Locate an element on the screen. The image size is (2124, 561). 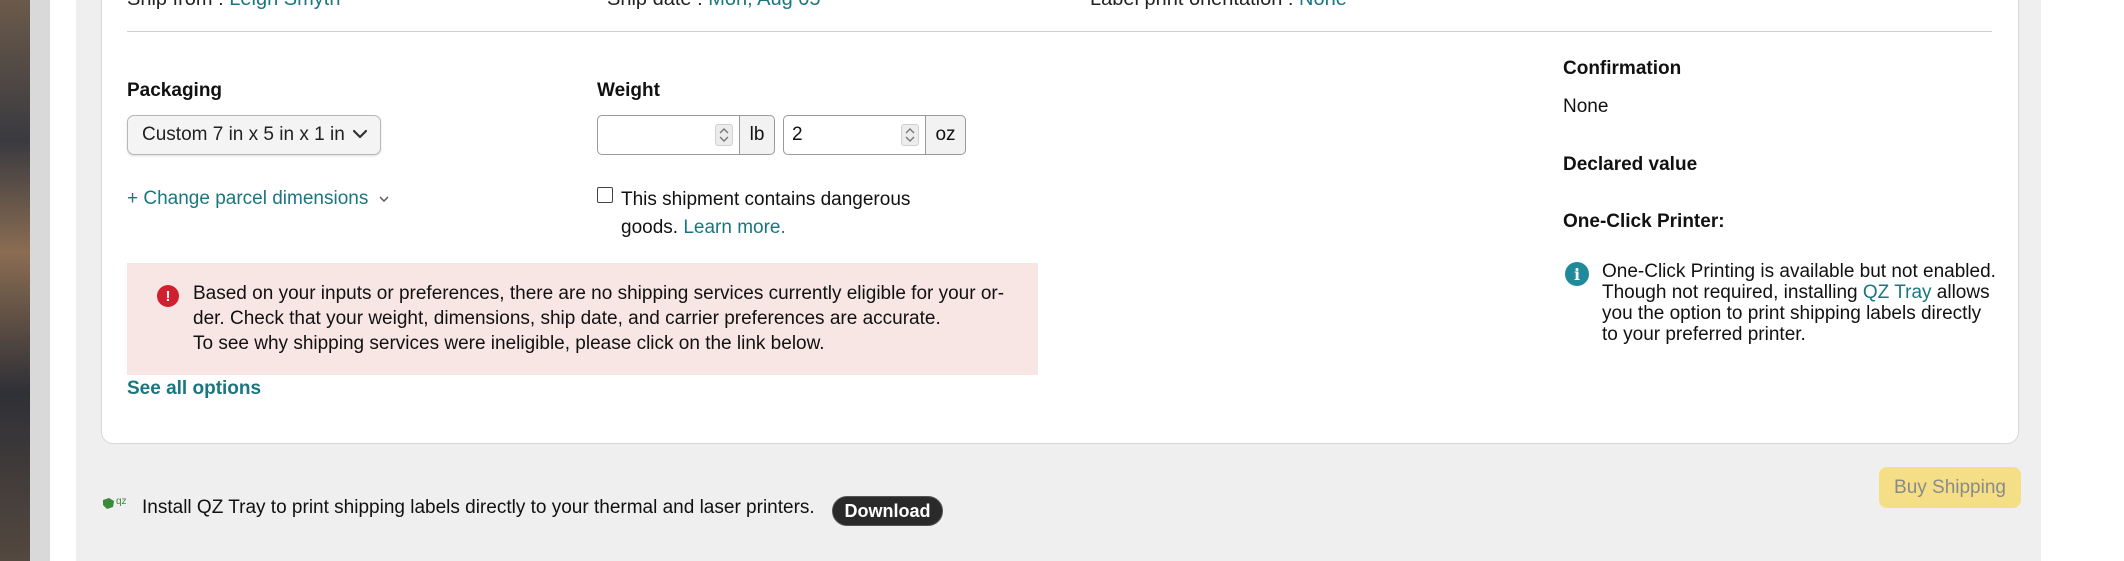
change-parcel-dimensions-link: + Change parcel dimensions is located at coordinates (258, 199).